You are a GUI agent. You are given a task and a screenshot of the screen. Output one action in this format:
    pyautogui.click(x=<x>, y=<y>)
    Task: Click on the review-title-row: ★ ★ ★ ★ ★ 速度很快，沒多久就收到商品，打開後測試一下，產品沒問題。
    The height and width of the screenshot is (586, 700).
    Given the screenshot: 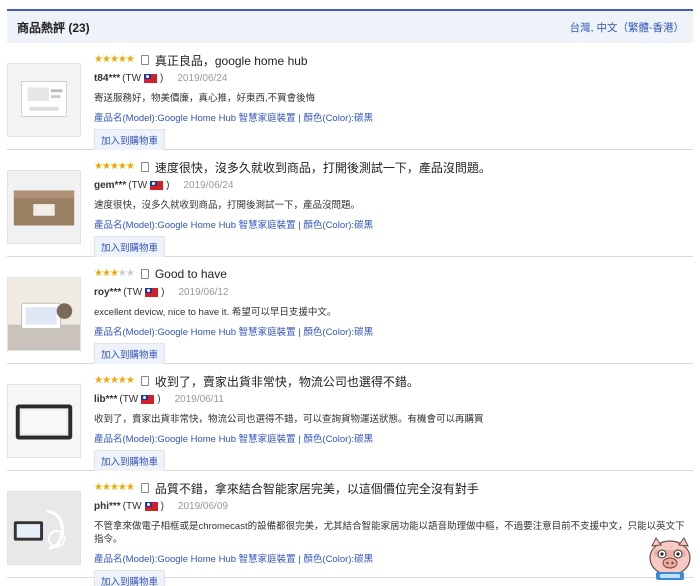 What is the action you would take?
    pyautogui.click(x=393, y=167)
    